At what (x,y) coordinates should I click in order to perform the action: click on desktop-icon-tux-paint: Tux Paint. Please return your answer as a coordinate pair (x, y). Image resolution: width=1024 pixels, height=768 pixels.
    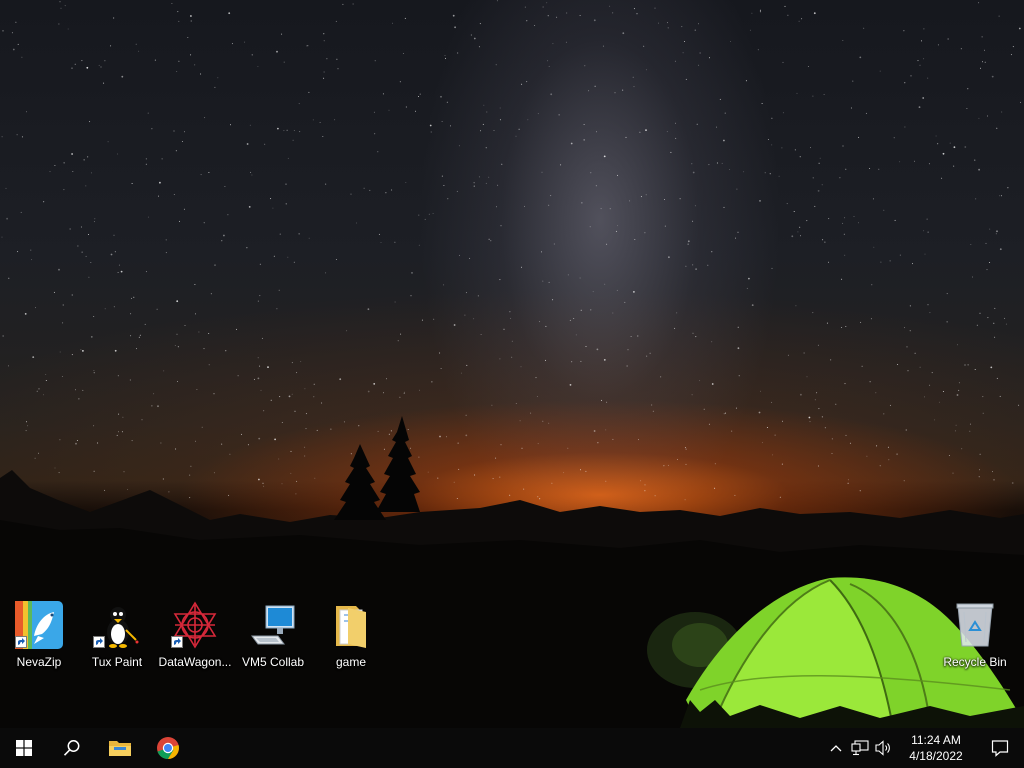
    Looking at the image, I should click on (117, 637).